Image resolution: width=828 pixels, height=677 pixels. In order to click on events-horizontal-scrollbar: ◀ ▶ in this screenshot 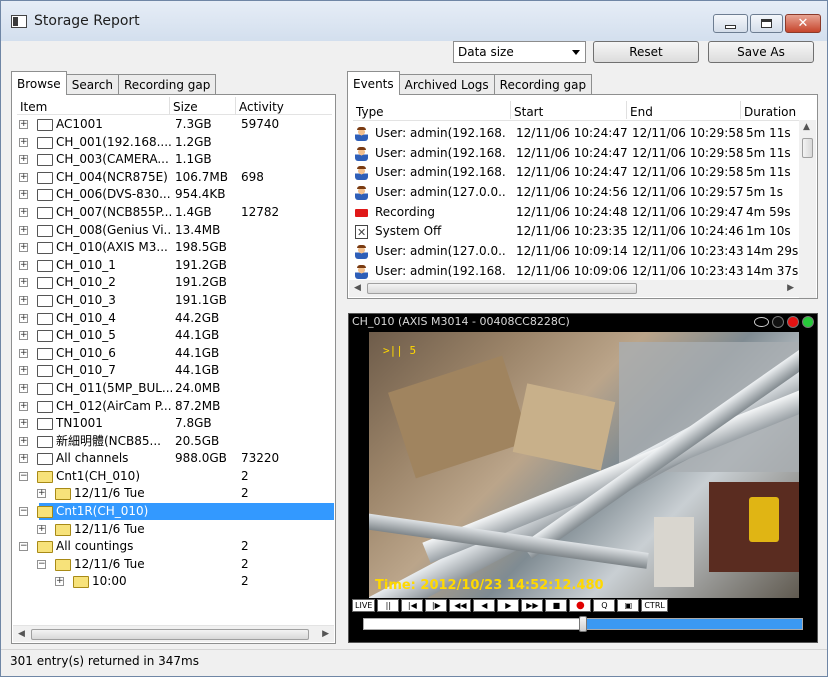, I will do `click(574, 288)`.